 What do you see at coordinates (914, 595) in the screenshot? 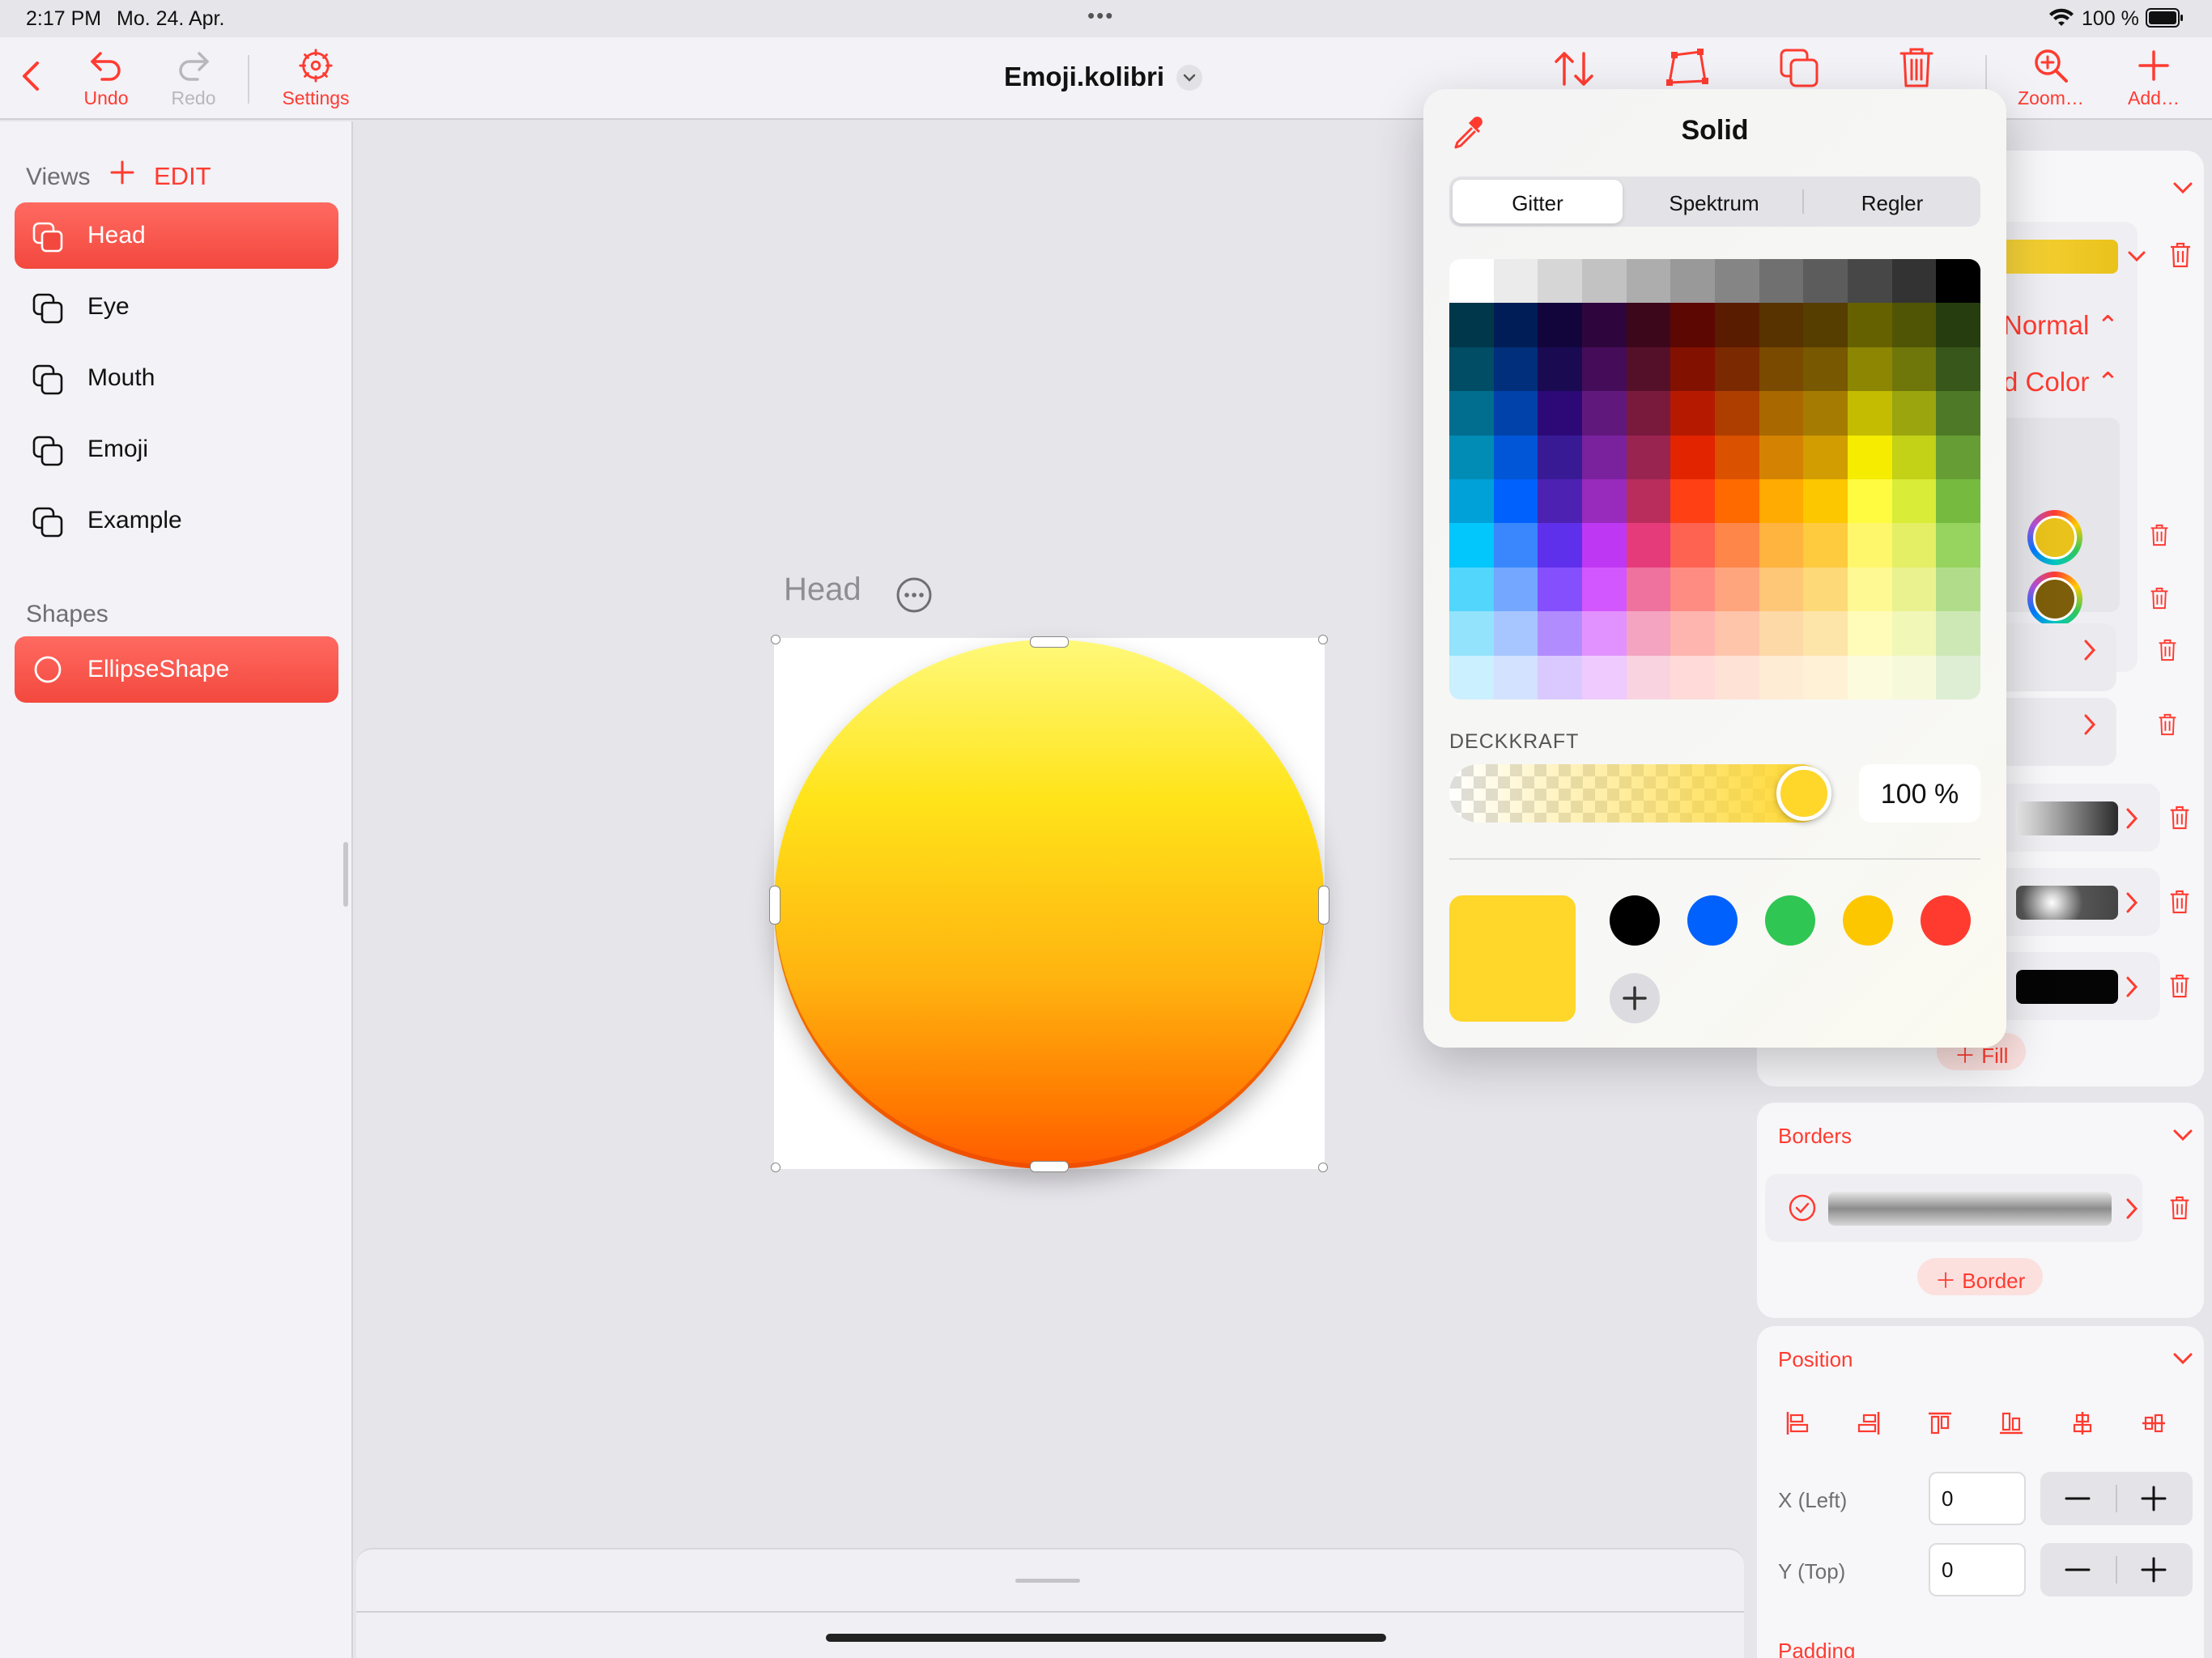
I see `view-options-button` at bounding box center [914, 595].